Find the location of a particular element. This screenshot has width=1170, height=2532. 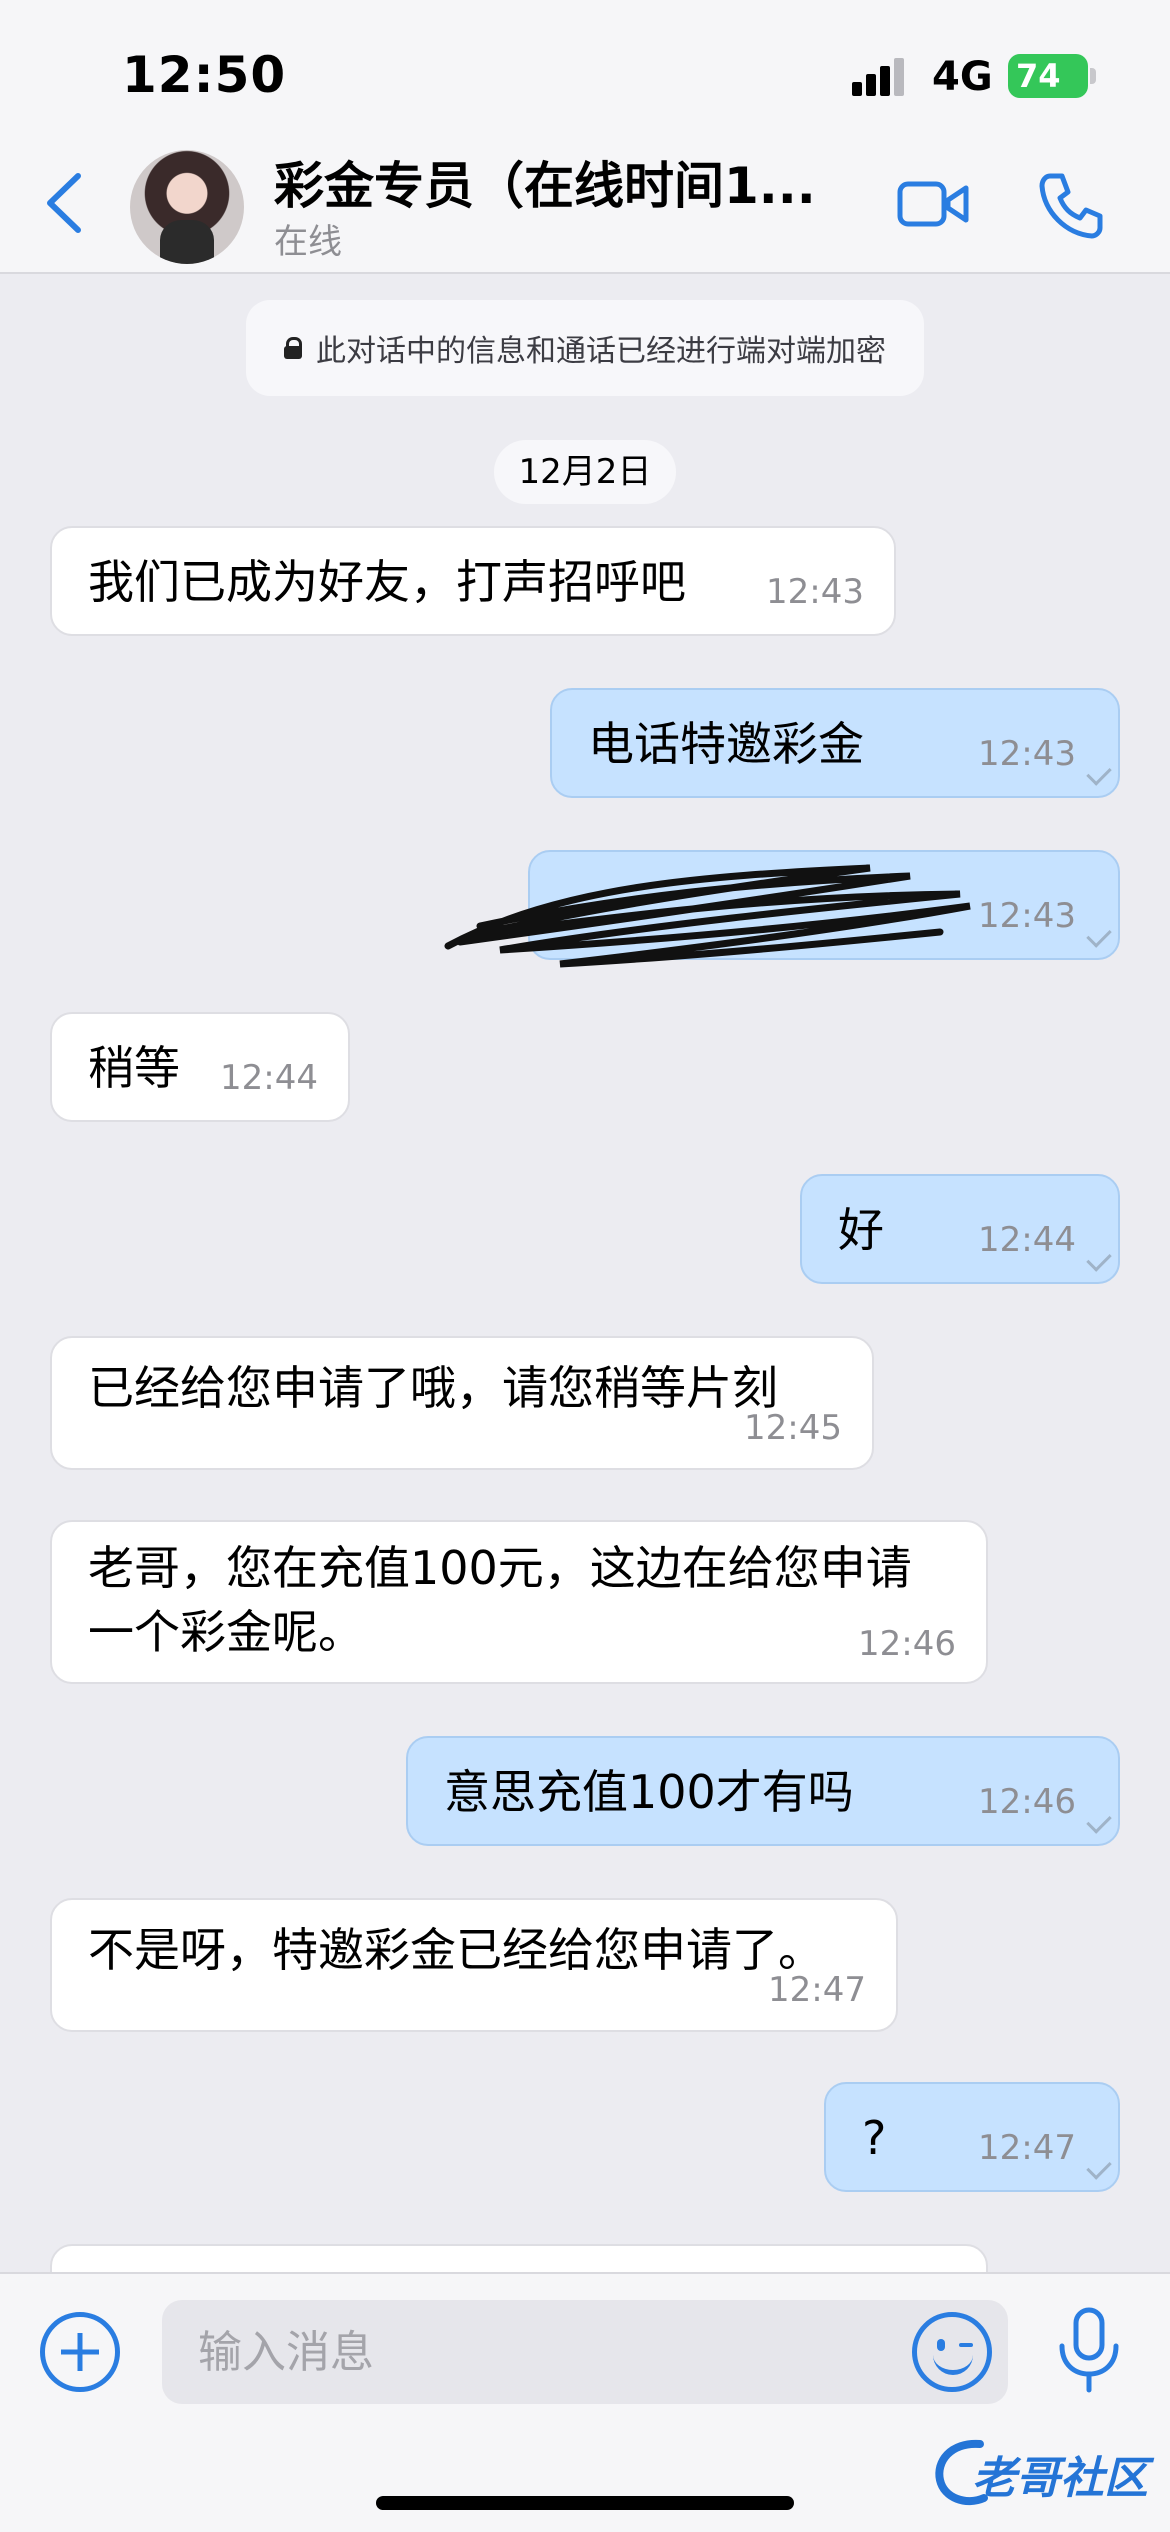

battery-icon: 74 is located at coordinates (1048, 76).